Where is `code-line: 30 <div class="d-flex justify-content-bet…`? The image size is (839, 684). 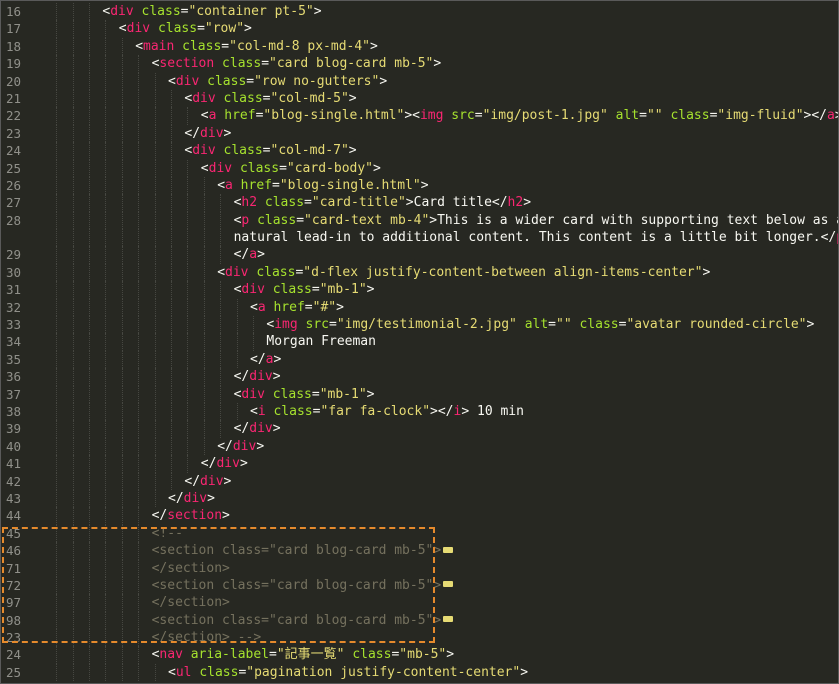 code-line: 30 <div class="d-flex justify-content-bet… is located at coordinates (419, 272).